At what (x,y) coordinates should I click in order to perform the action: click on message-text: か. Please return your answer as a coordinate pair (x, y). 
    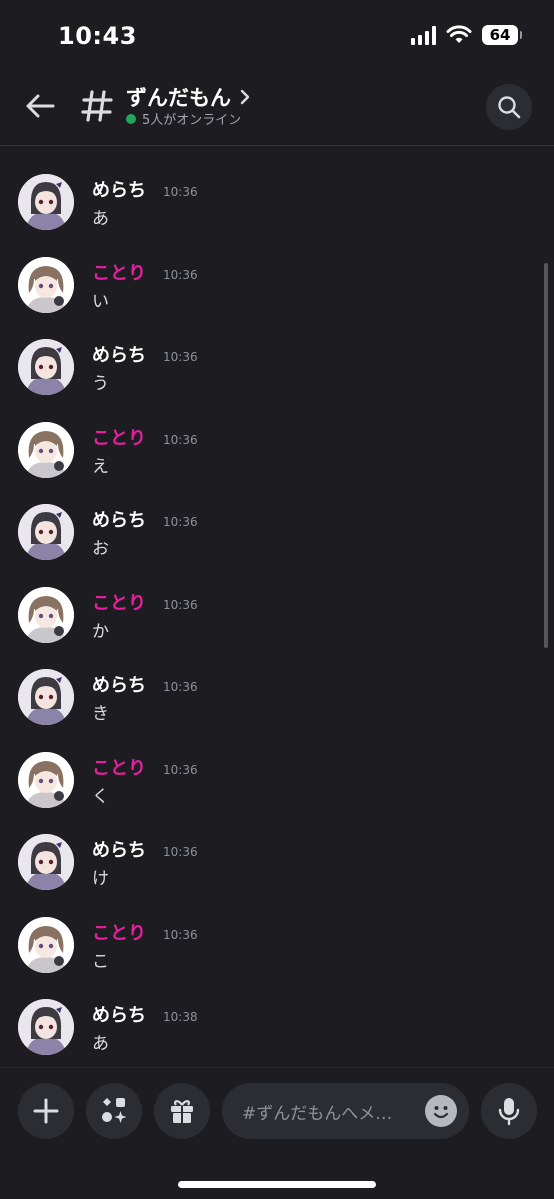
    Looking at the image, I should click on (100, 631).